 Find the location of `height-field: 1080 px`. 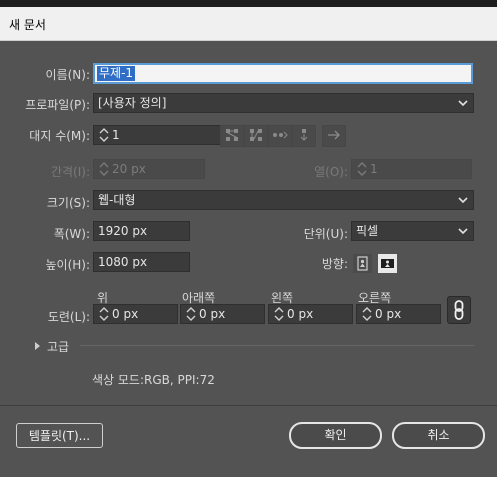

height-field: 1080 px is located at coordinates (141, 262).